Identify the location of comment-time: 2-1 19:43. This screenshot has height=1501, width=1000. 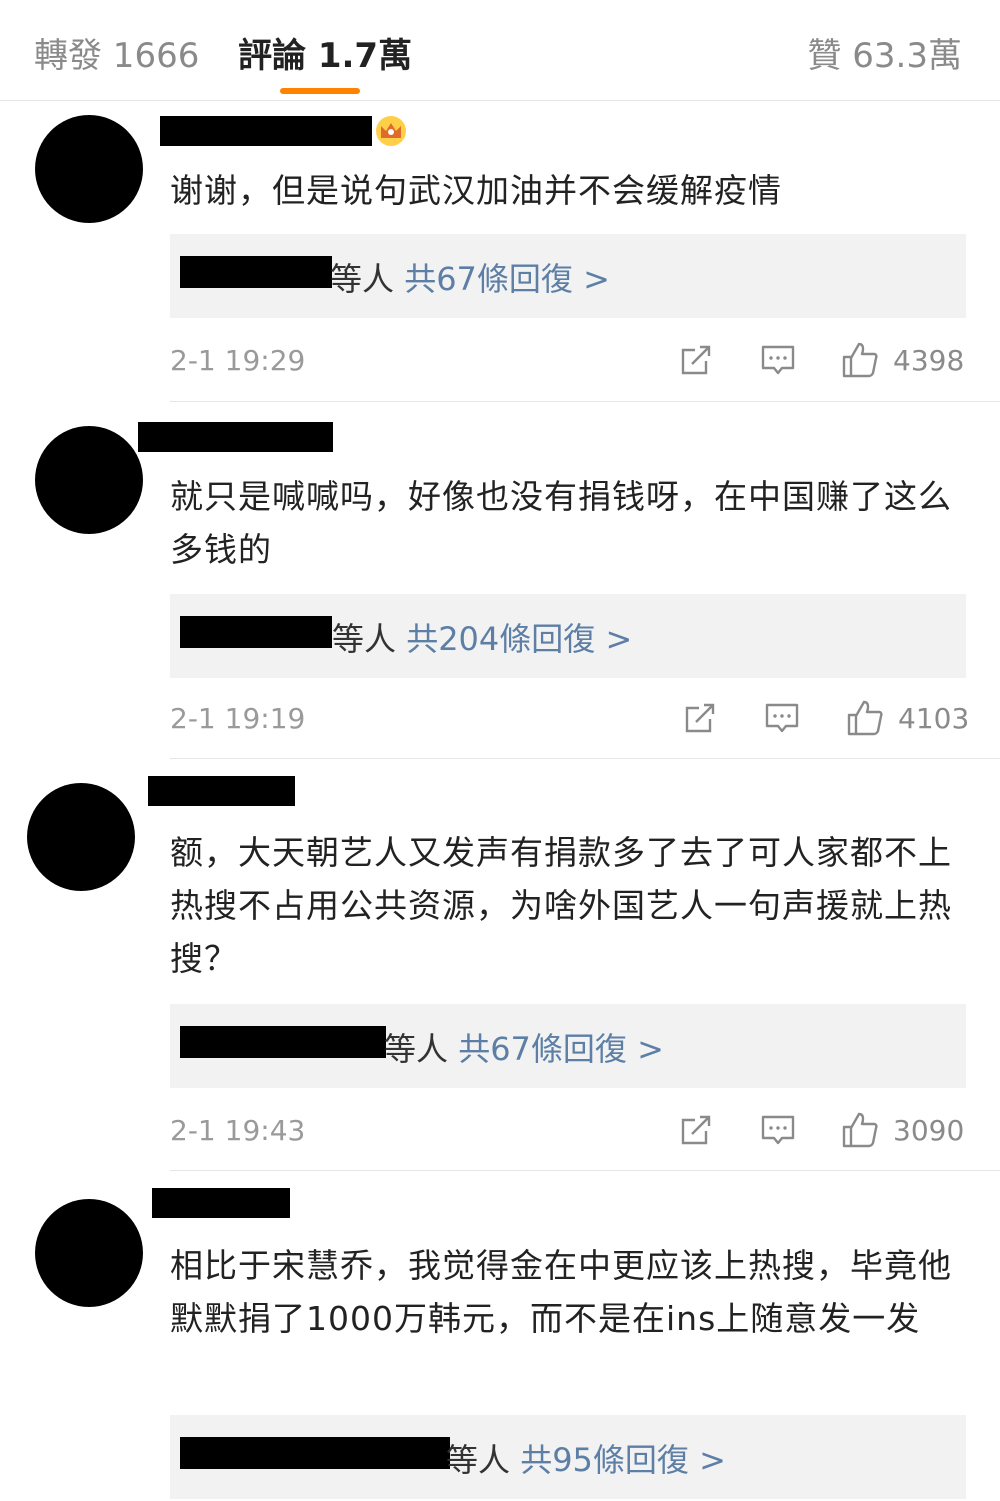
(238, 1130).